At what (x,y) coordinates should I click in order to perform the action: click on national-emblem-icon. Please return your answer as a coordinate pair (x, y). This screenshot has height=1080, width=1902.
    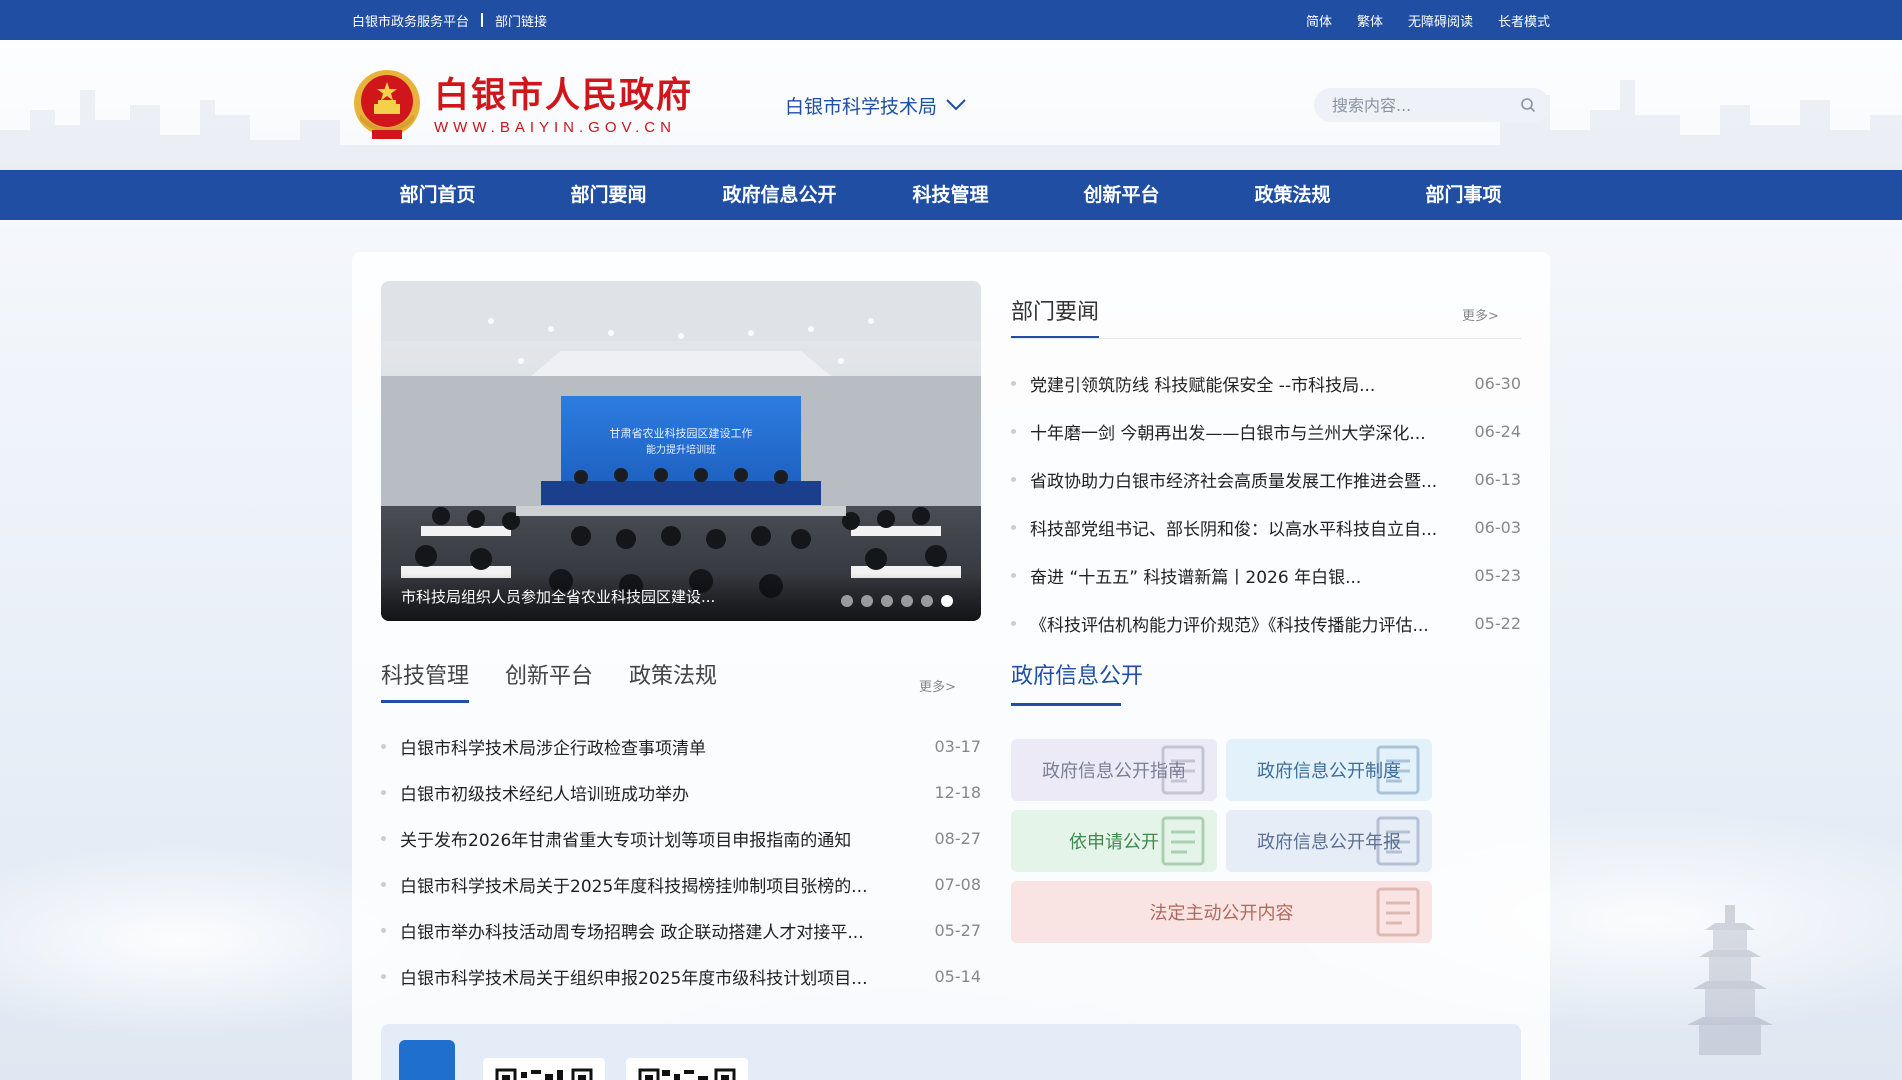
    Looking at the image, I should click on (387, 105).